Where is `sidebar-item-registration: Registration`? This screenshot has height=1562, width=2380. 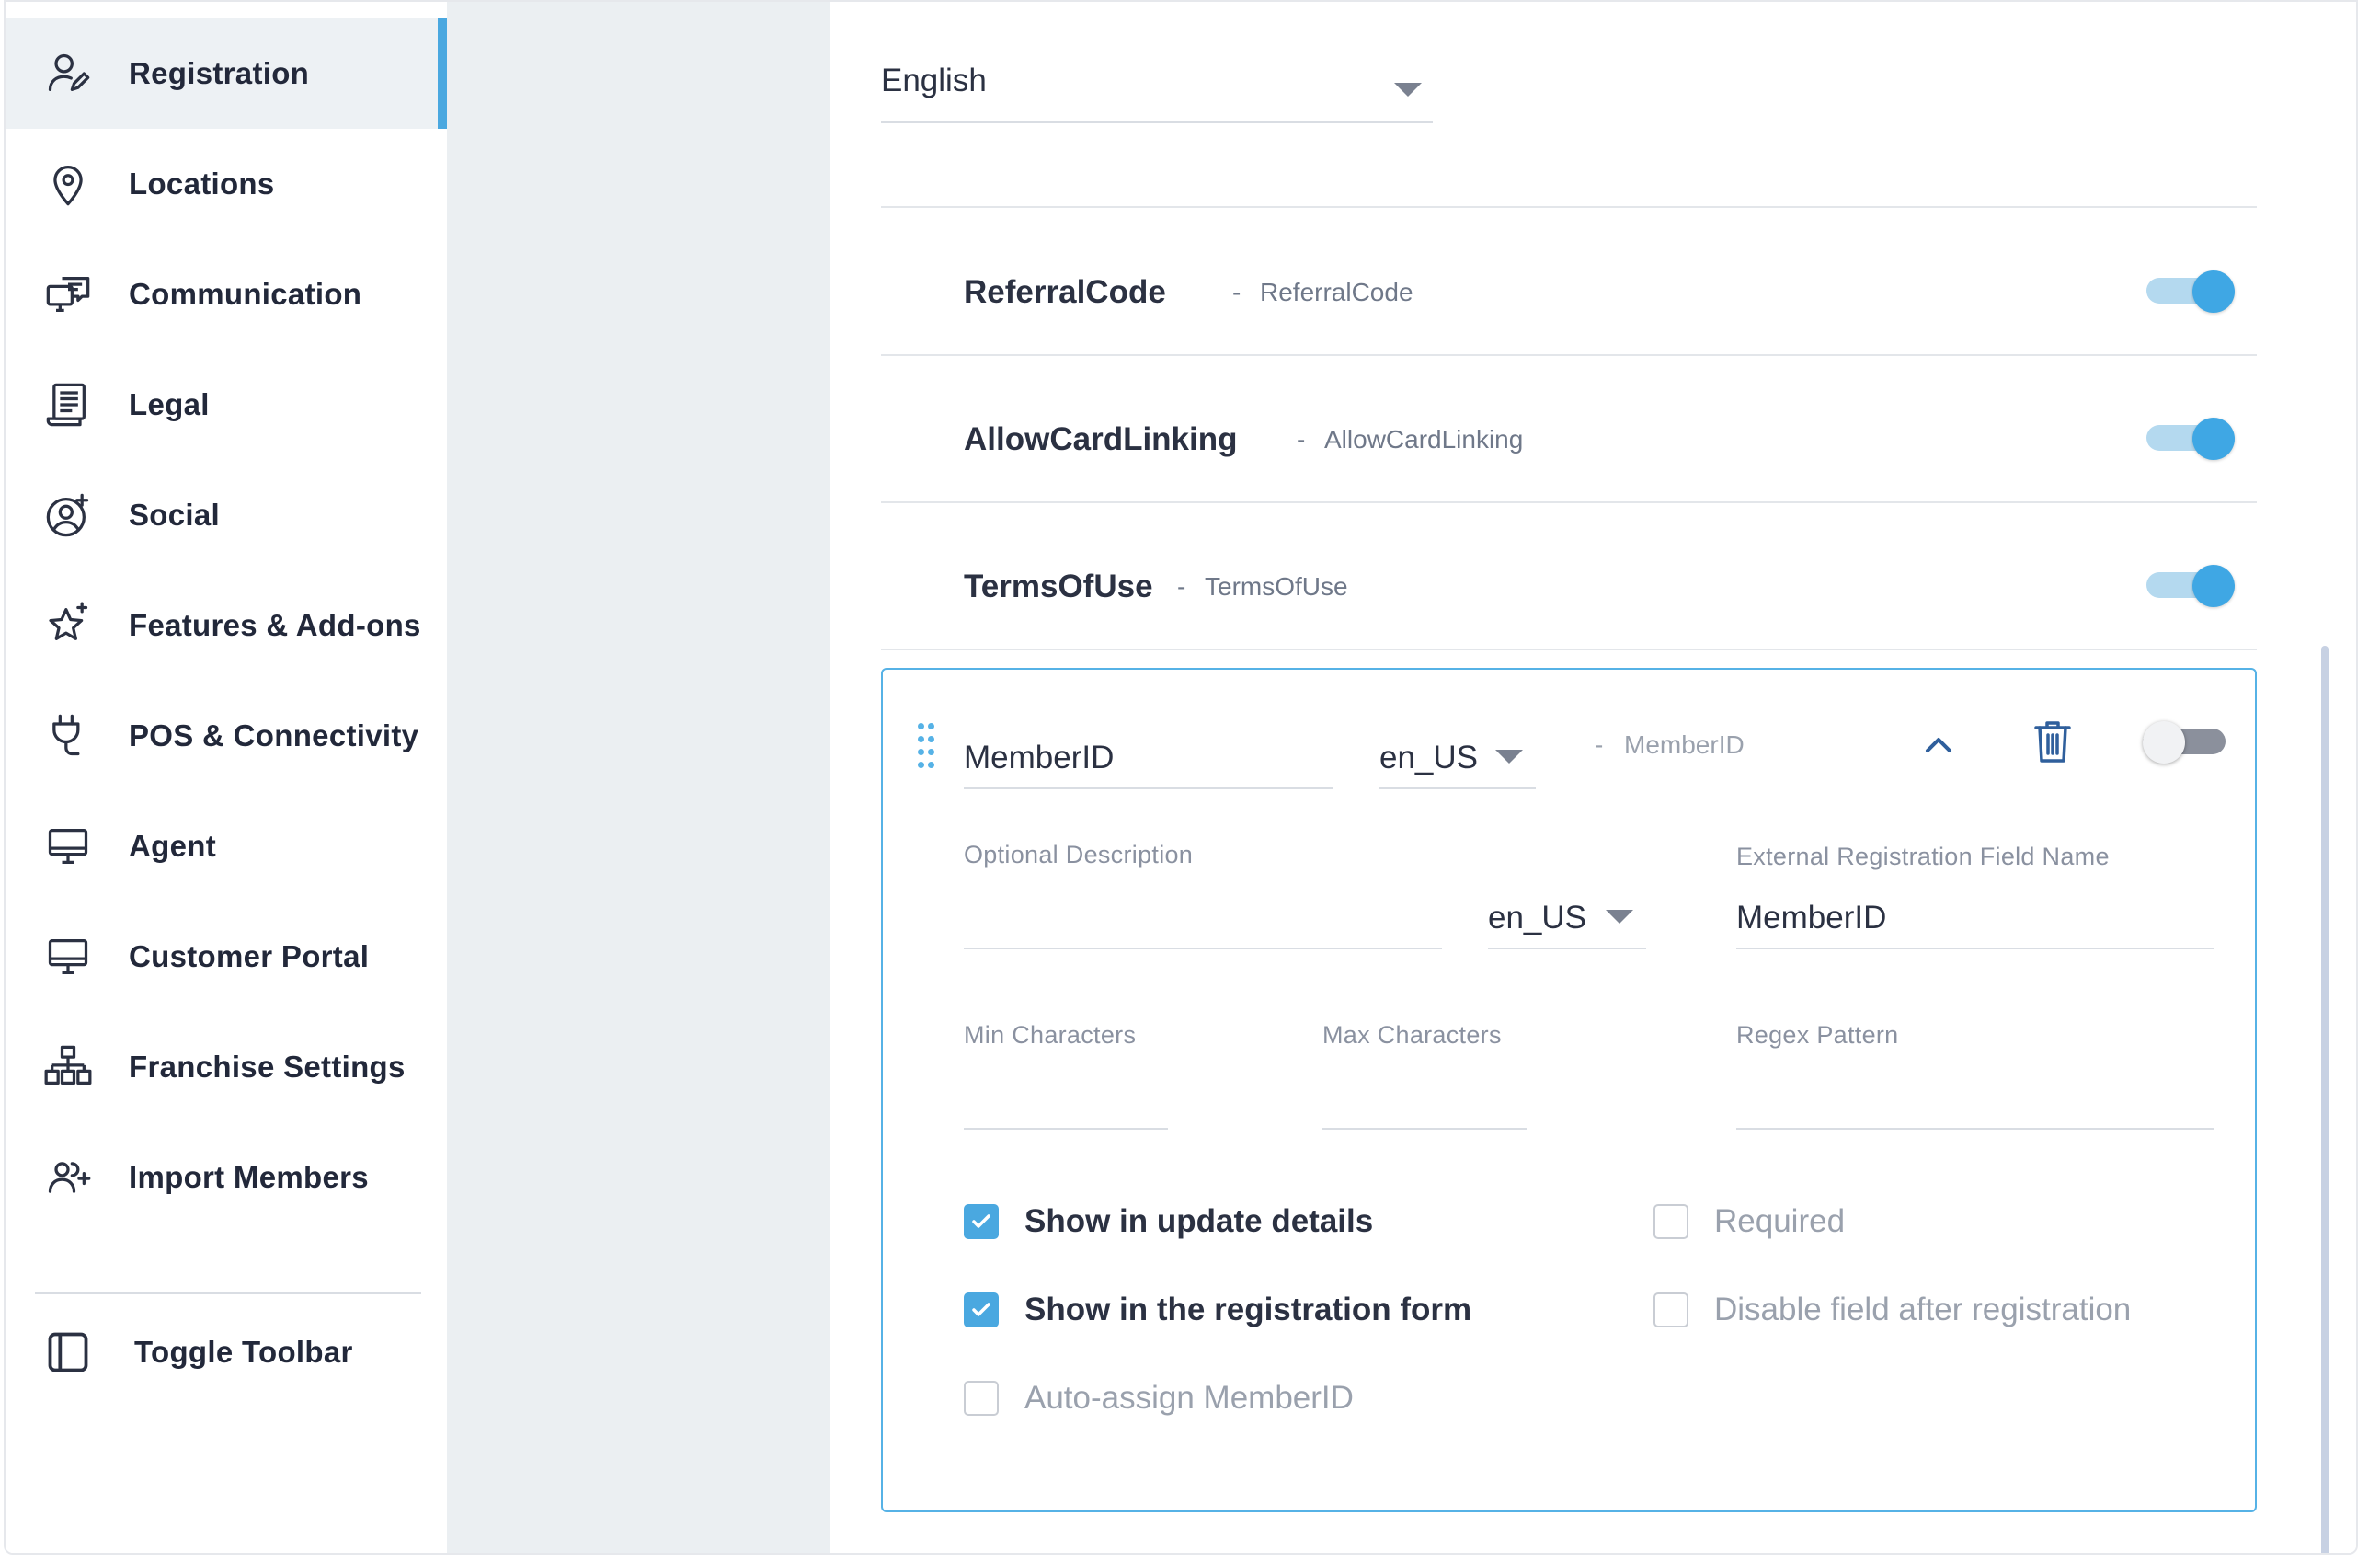
sidebar-item-registration: Registration is located at coordinates (226, 73).